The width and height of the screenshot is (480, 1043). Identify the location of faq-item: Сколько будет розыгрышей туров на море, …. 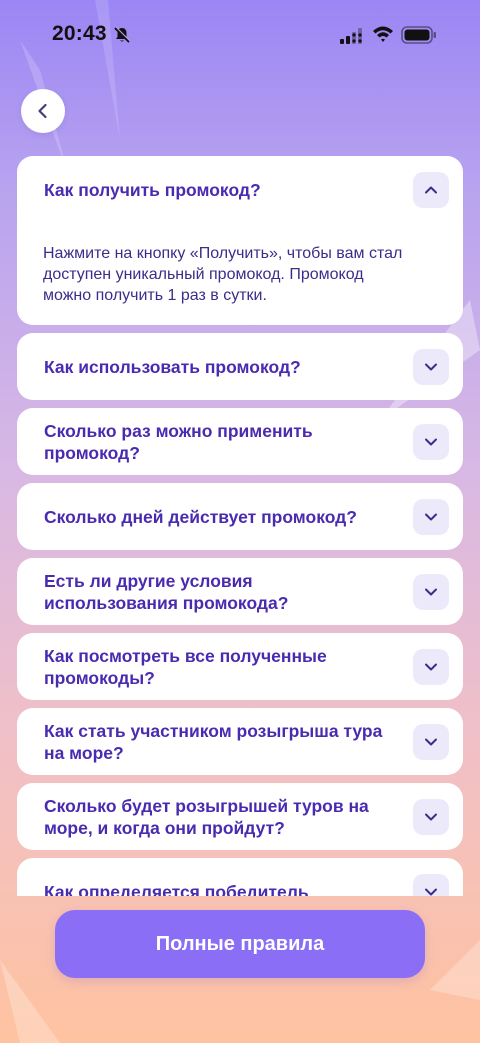
(240, 816).